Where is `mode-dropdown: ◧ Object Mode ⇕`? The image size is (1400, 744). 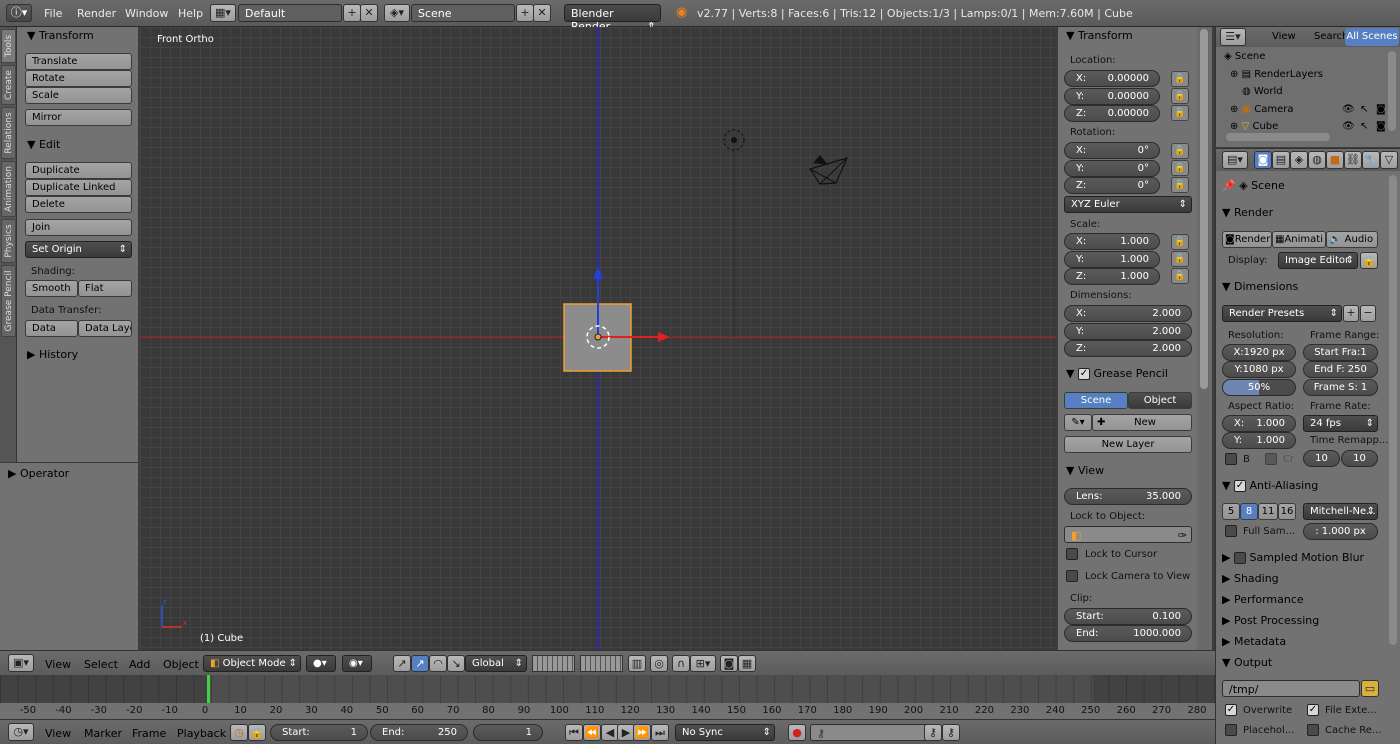
mode-dropdown: ◧ Object Mode ⇕ is located at coordinates (252, 663).